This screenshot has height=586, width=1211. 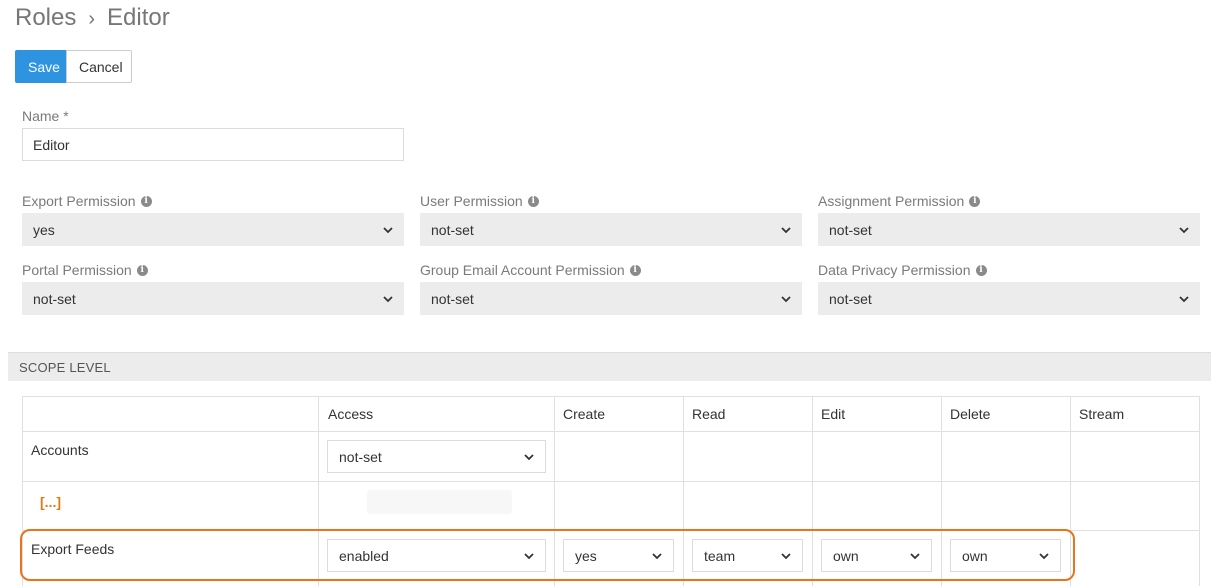 I want to click on accounts-access-value: not-set, so click(x=360, y=456).